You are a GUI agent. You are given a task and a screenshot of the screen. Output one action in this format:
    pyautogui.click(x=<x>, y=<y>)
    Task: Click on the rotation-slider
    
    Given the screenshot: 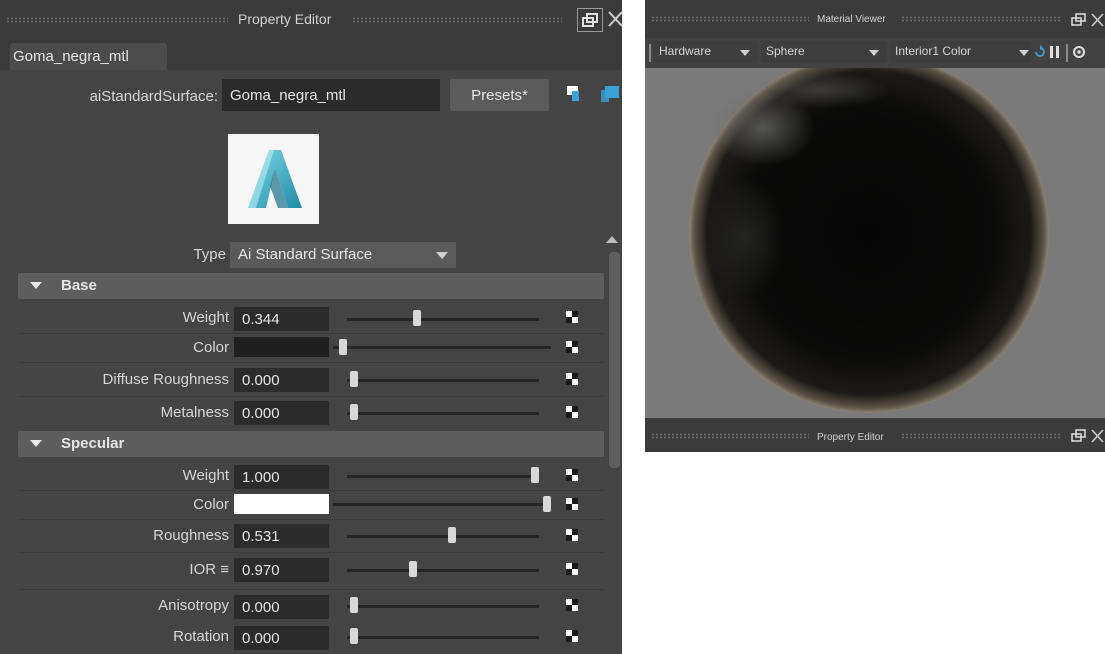 What is the action you would take?
    pyautogui.click(x=443, y=637)
    